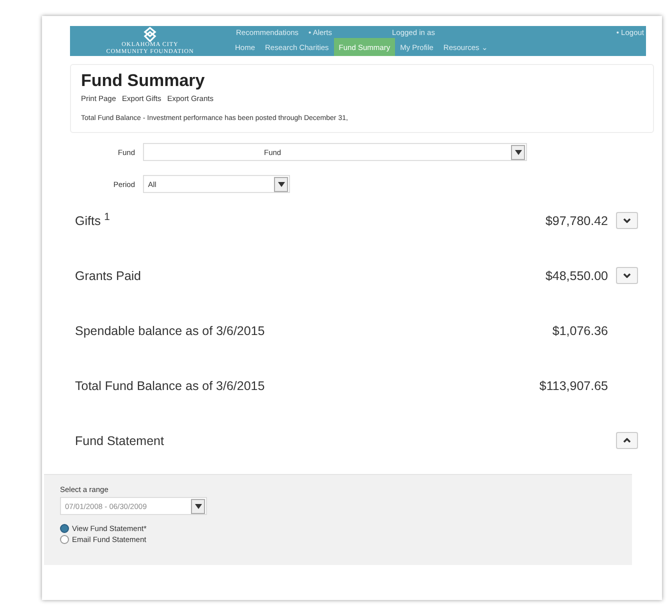  What do you see at coordinates (580, 331) in the screenshot?
I see `amount-text: $1,076.36` at bounding box center [580, 331].